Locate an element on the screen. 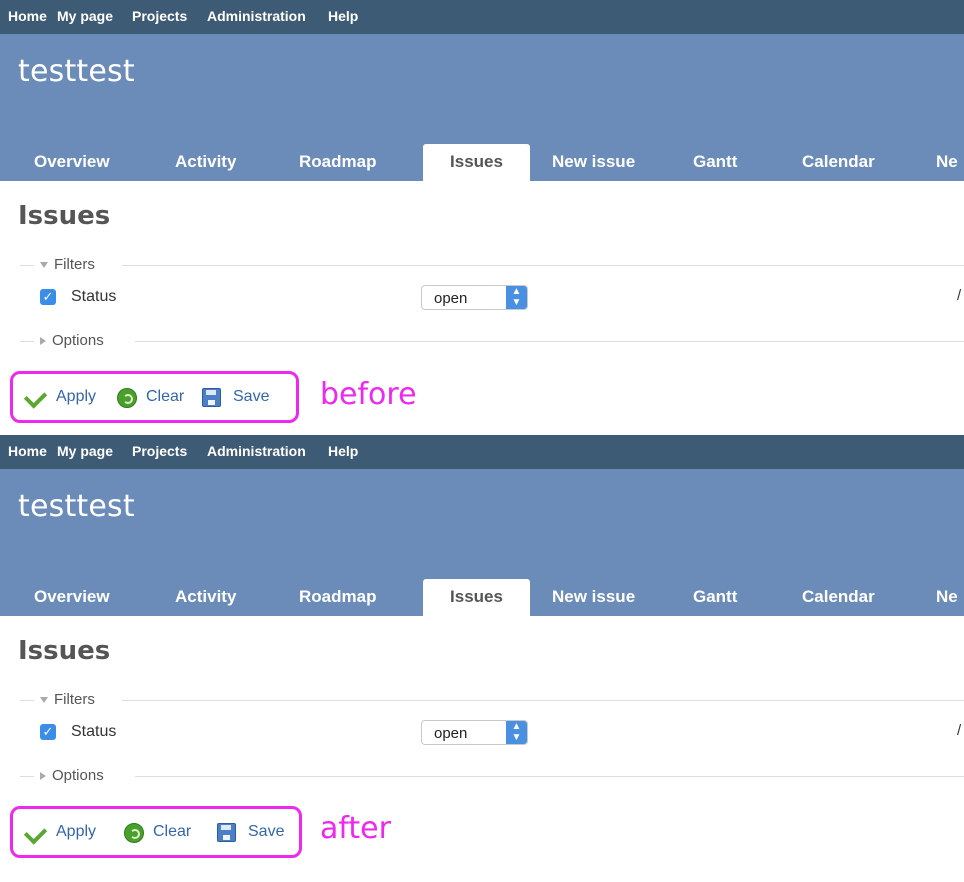 The image size is (964, 882). annotation-before: before is located at coordinates (368, 394).